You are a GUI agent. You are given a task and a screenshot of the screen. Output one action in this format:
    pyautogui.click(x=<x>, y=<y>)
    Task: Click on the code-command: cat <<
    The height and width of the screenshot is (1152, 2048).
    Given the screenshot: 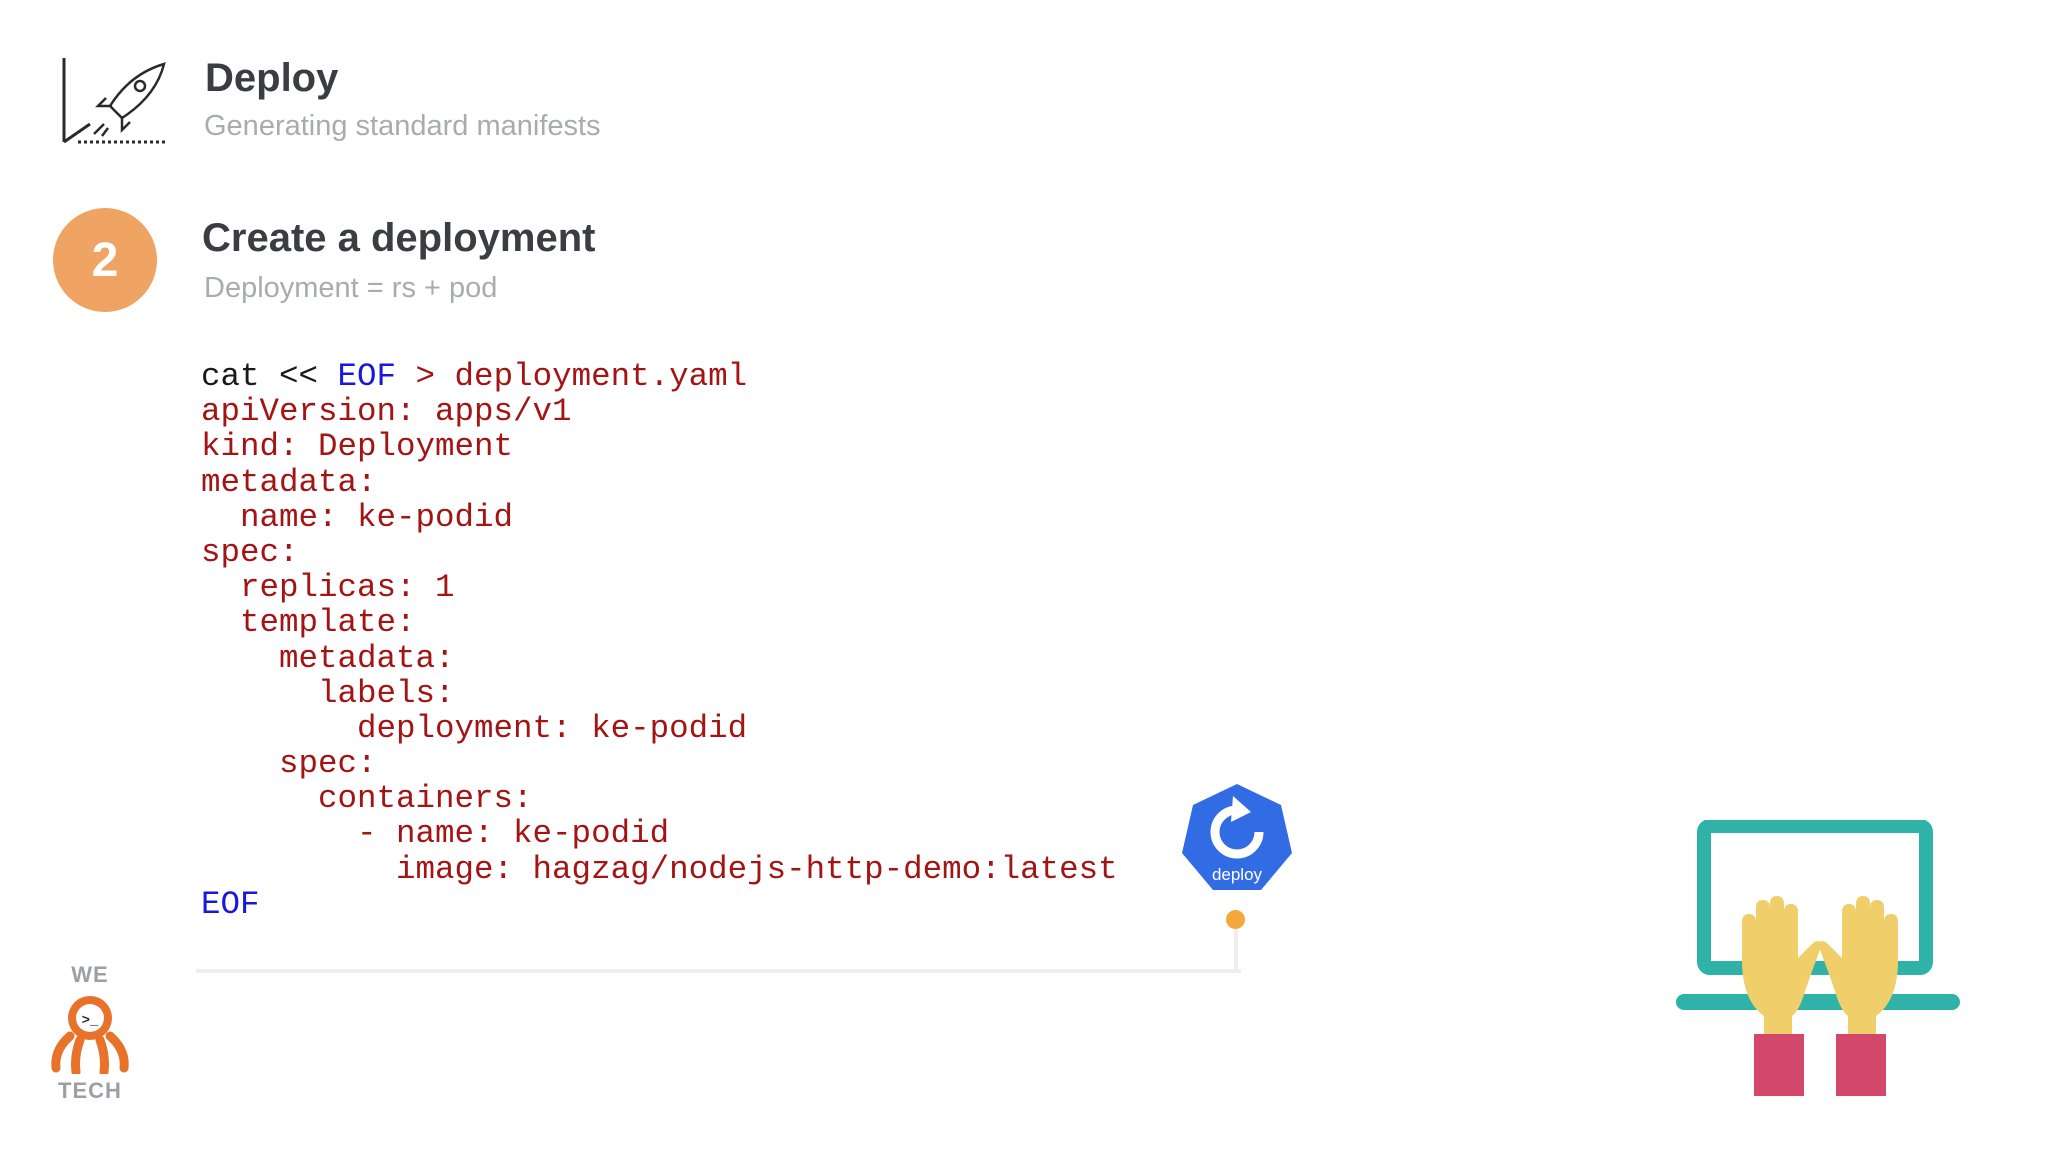 What is the action you would take?
    pyautogui.click(x=269, y=376)
    